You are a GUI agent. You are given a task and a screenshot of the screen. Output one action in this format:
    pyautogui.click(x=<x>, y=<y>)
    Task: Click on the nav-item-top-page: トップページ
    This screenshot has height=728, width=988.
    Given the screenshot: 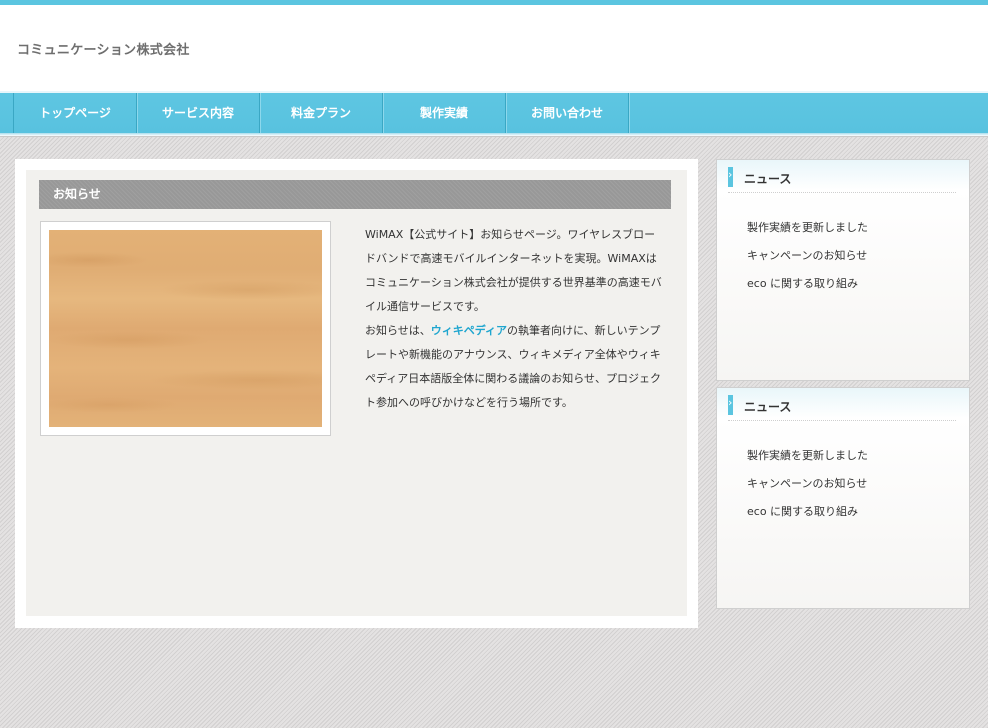 What is the action you would take?
    pyautogui.click(x=75, y=113)
    